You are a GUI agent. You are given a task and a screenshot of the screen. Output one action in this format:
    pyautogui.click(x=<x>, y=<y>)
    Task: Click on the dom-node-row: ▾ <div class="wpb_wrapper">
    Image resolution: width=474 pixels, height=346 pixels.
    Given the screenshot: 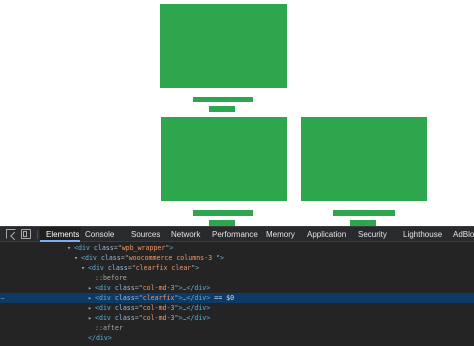 What is the action you would take?
    pyautogui.click(x=237, y=248)
    